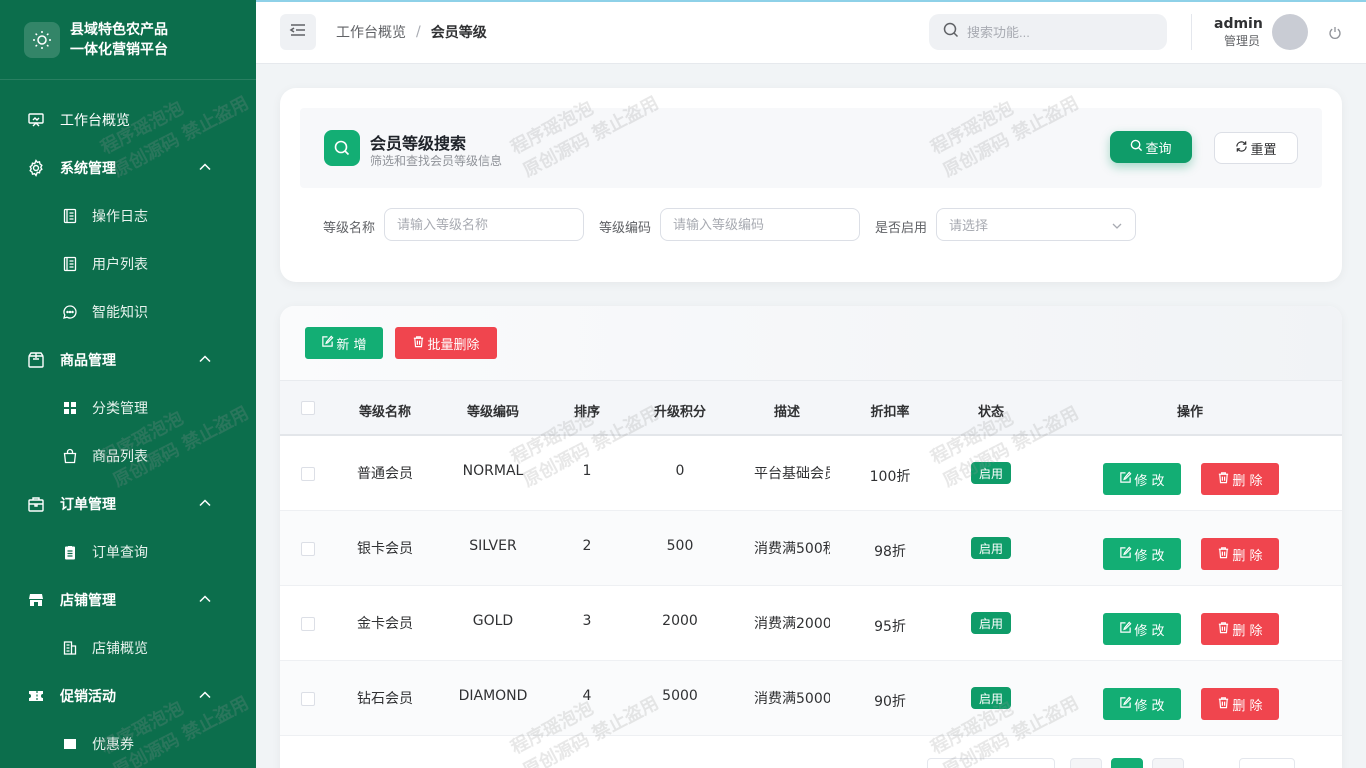  I want to click on cell-desc: 消费满500积分, so click(792, 549).